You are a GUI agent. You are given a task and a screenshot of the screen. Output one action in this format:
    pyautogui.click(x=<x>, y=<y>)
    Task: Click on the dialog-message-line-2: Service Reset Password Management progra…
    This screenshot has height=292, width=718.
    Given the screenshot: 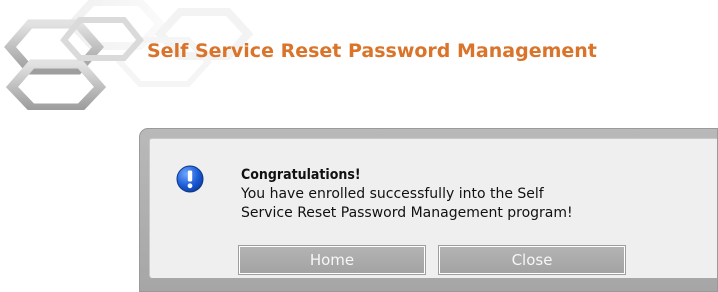 What is the action you would take?
    pyautogui.click(x=407, y=213)
    